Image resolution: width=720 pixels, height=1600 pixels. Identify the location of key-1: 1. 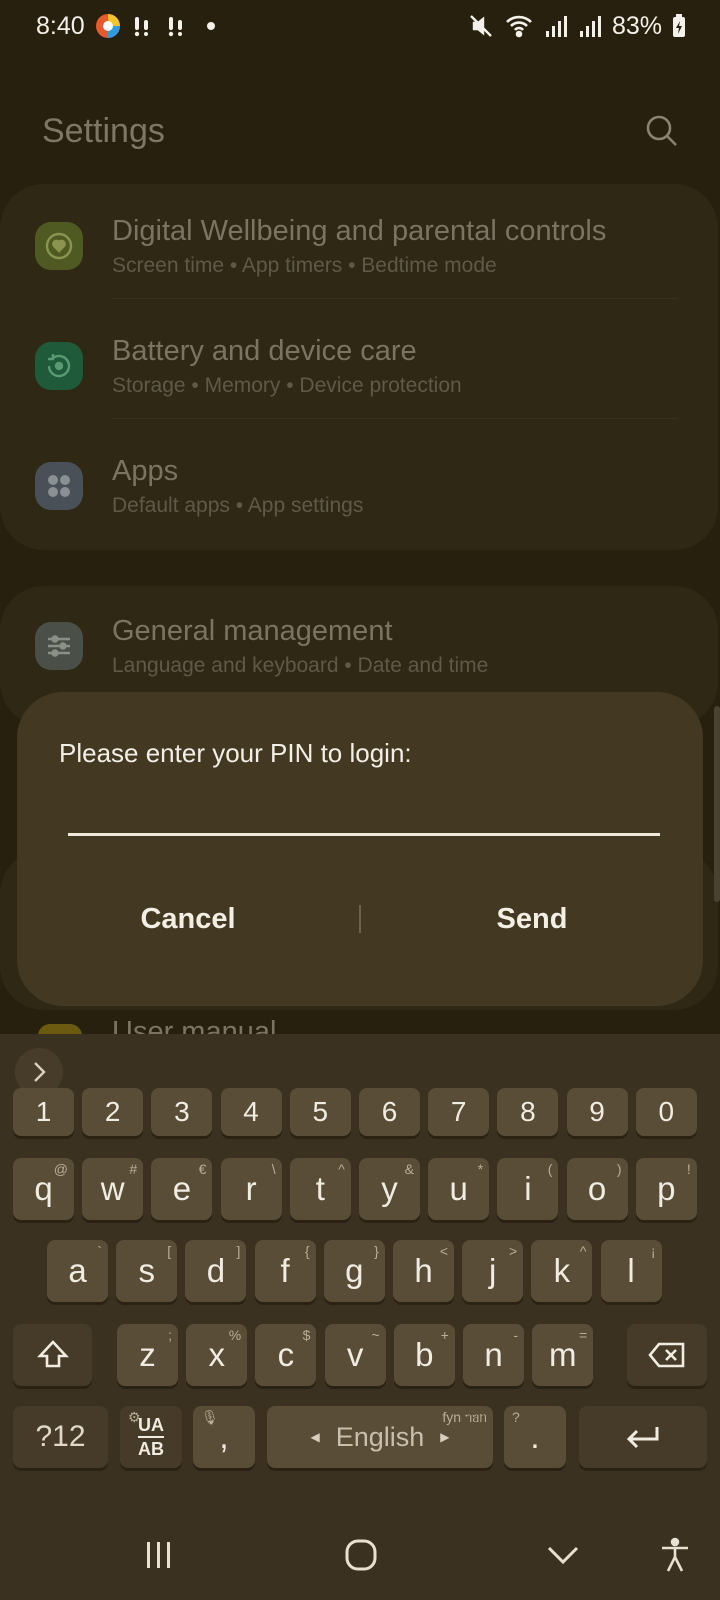
(43, 1112).